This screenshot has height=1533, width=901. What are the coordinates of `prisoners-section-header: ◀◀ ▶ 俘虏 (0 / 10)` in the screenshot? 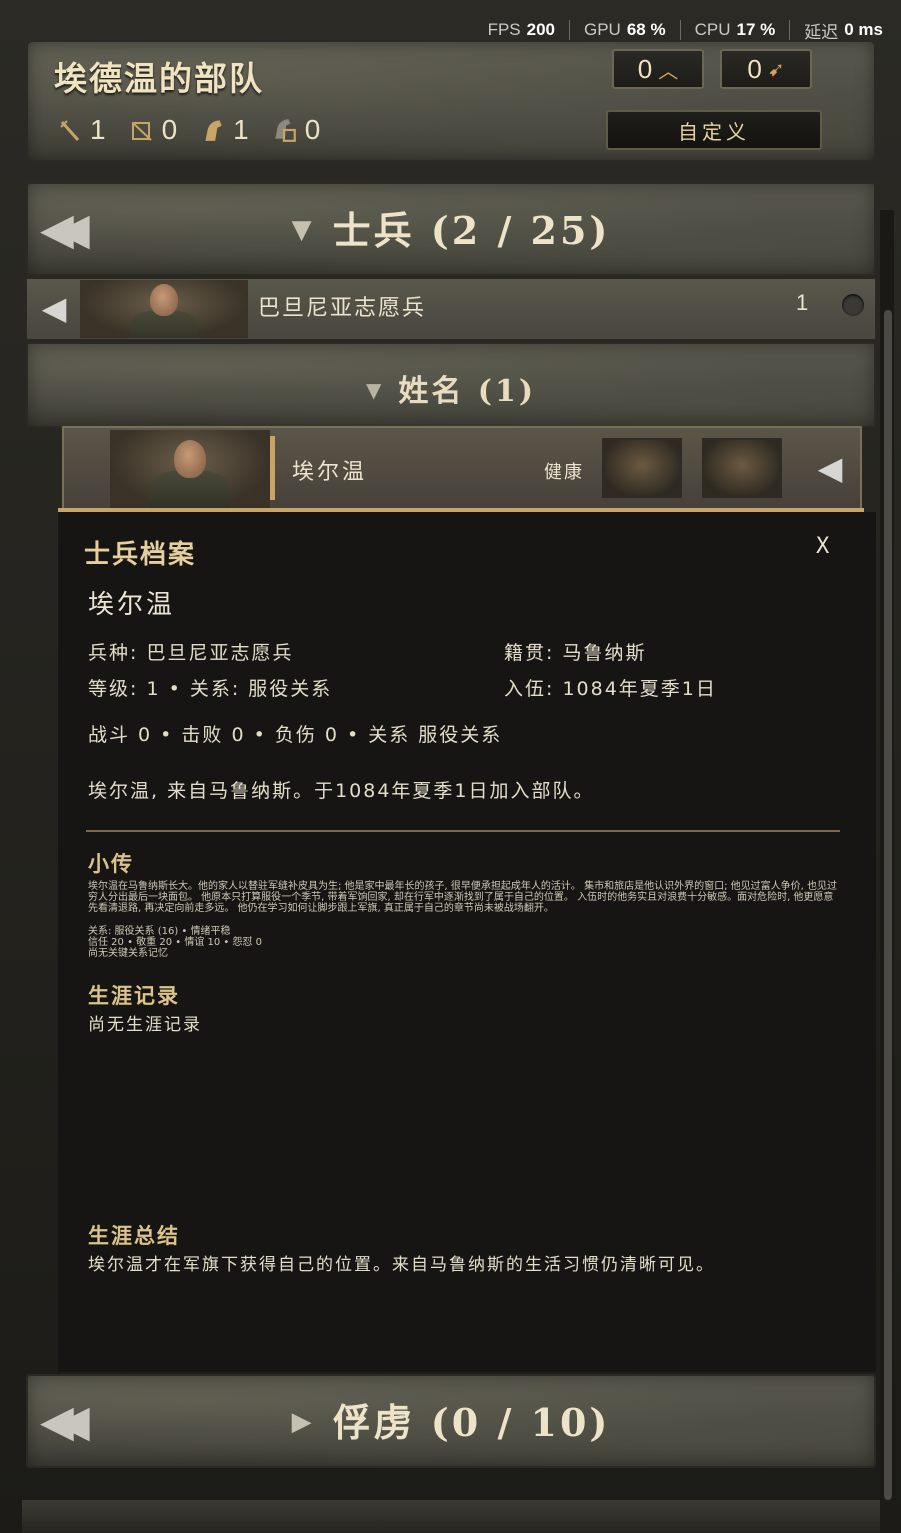 It's located at (451, 1421).